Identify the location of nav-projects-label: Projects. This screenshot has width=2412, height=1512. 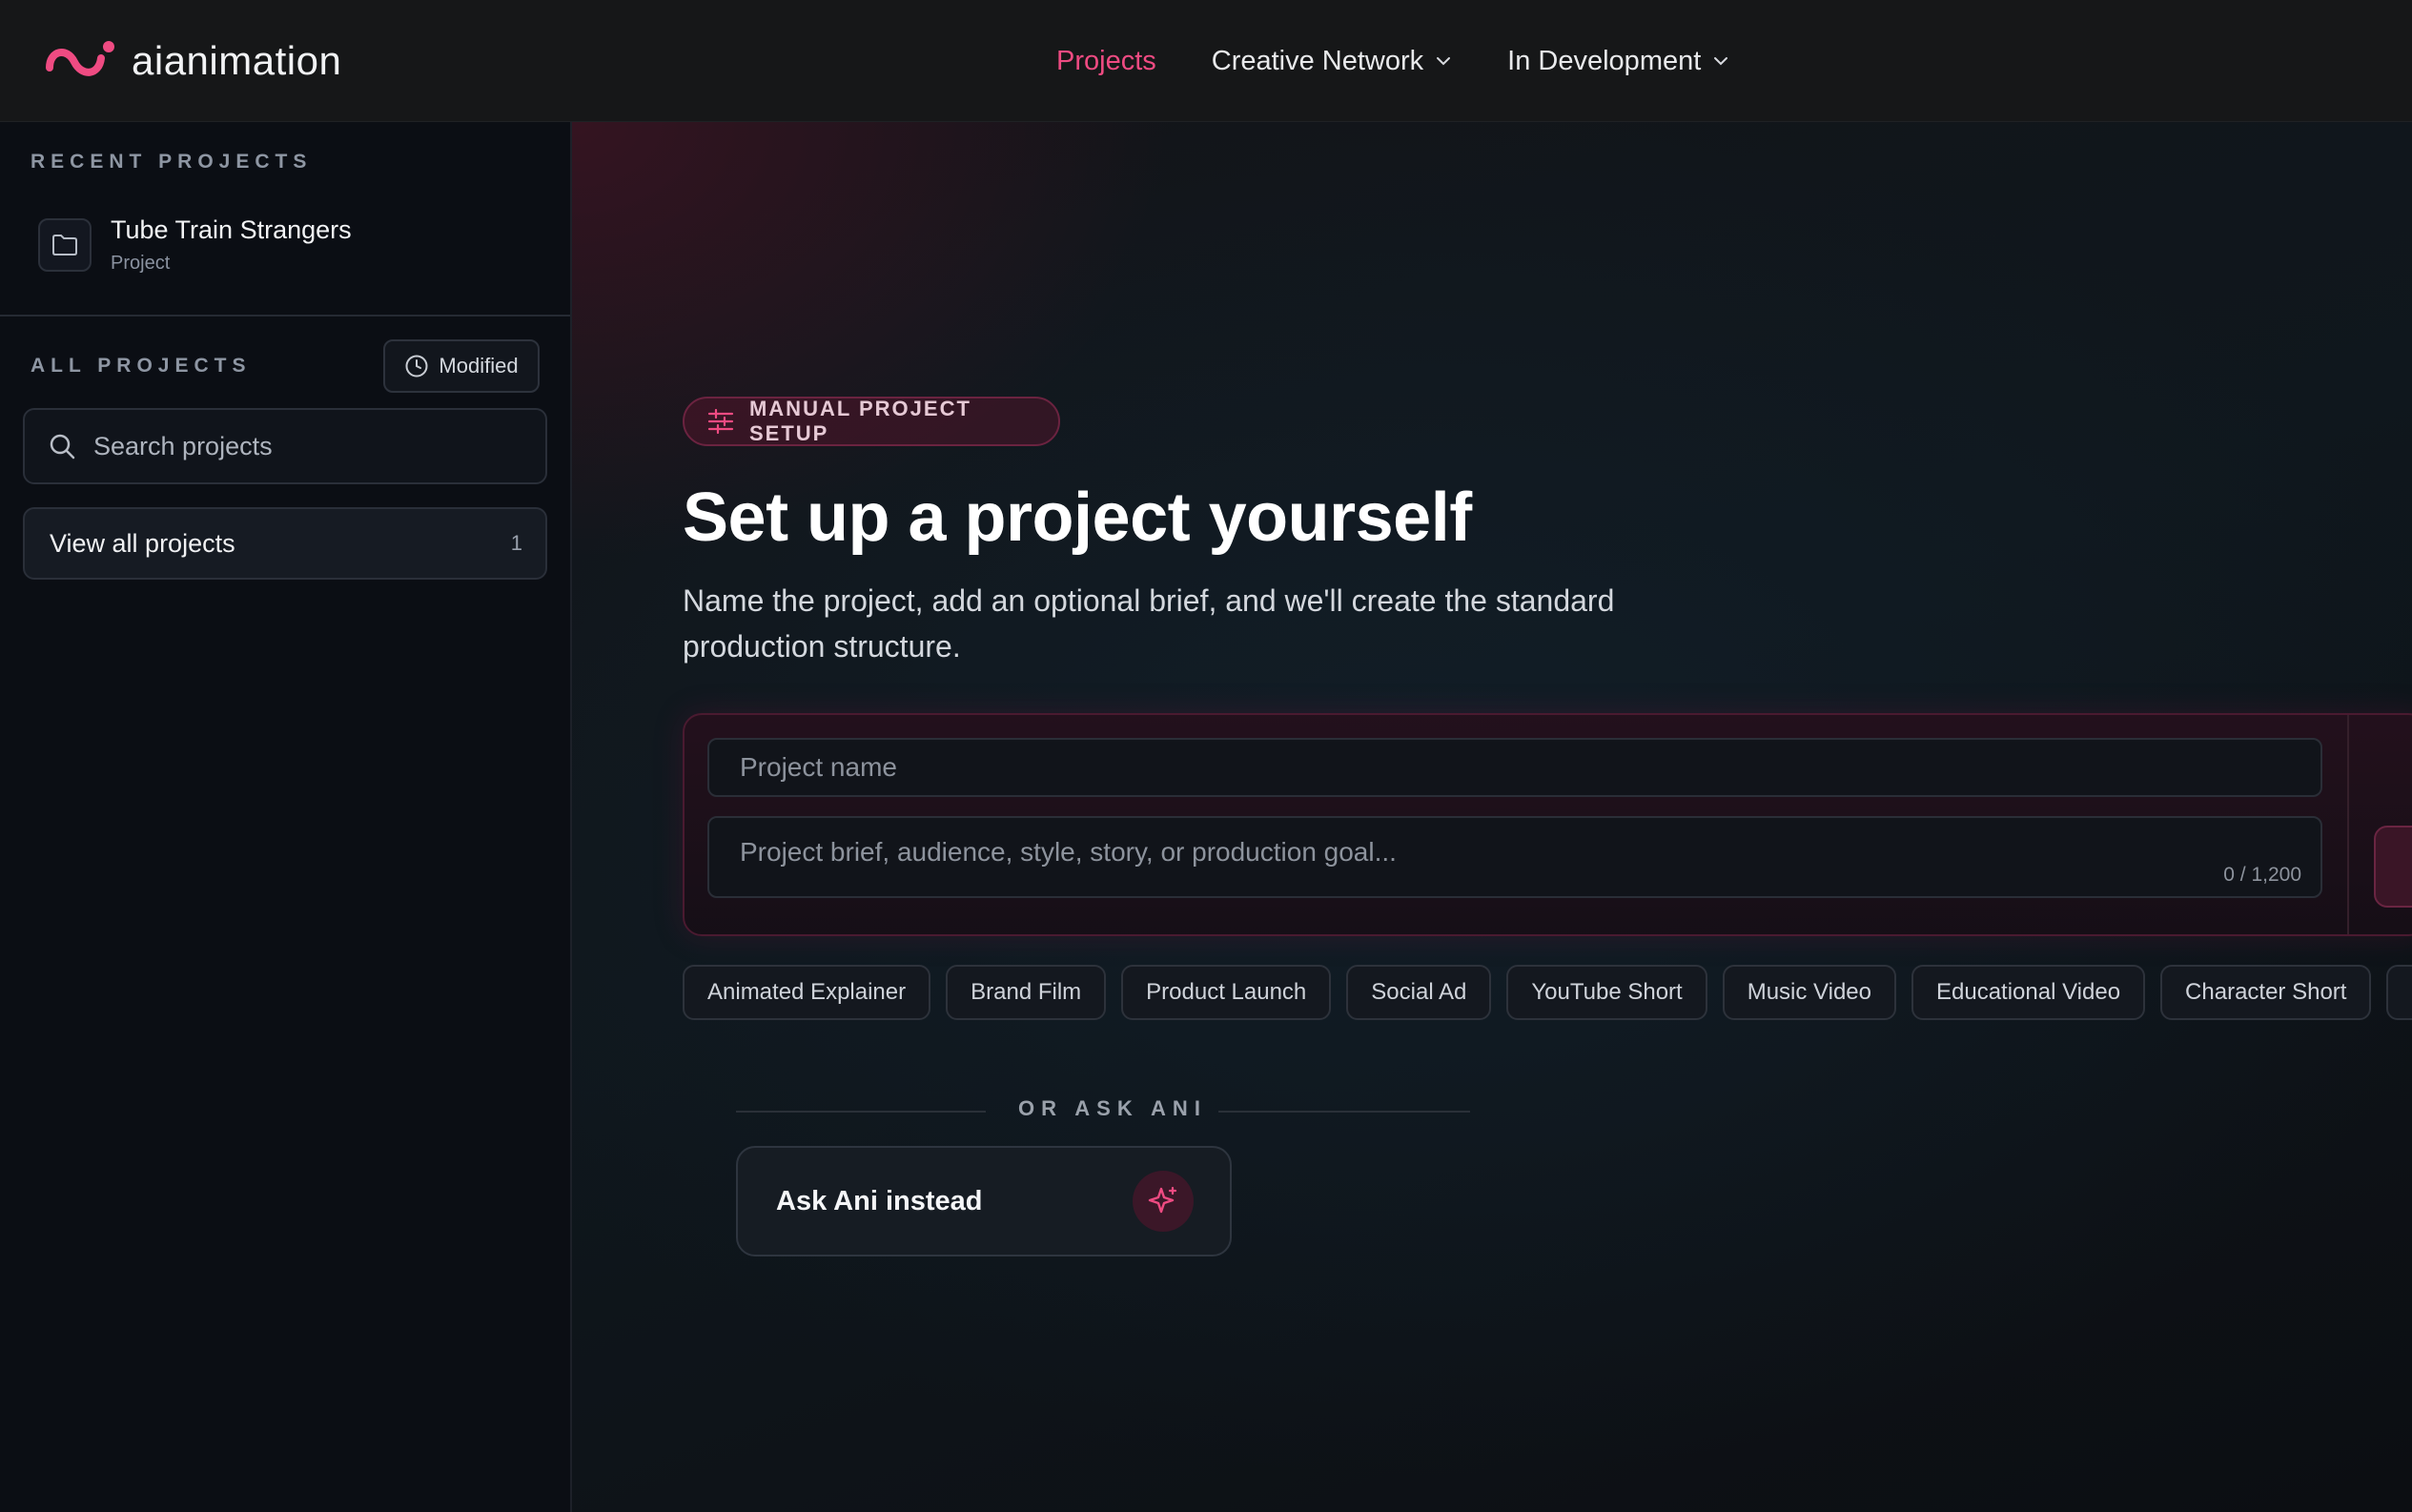
(1106, 60).